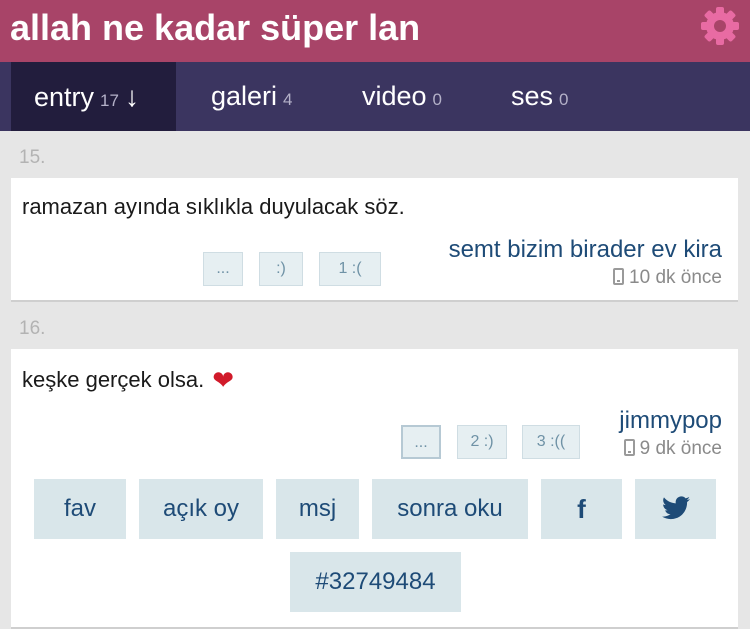 Image resolution: width=750 pixels, height=629 pixels. Describe the element at coordinates (32, 328) in the screenshot. I see `entry-number: 16.` at that location.